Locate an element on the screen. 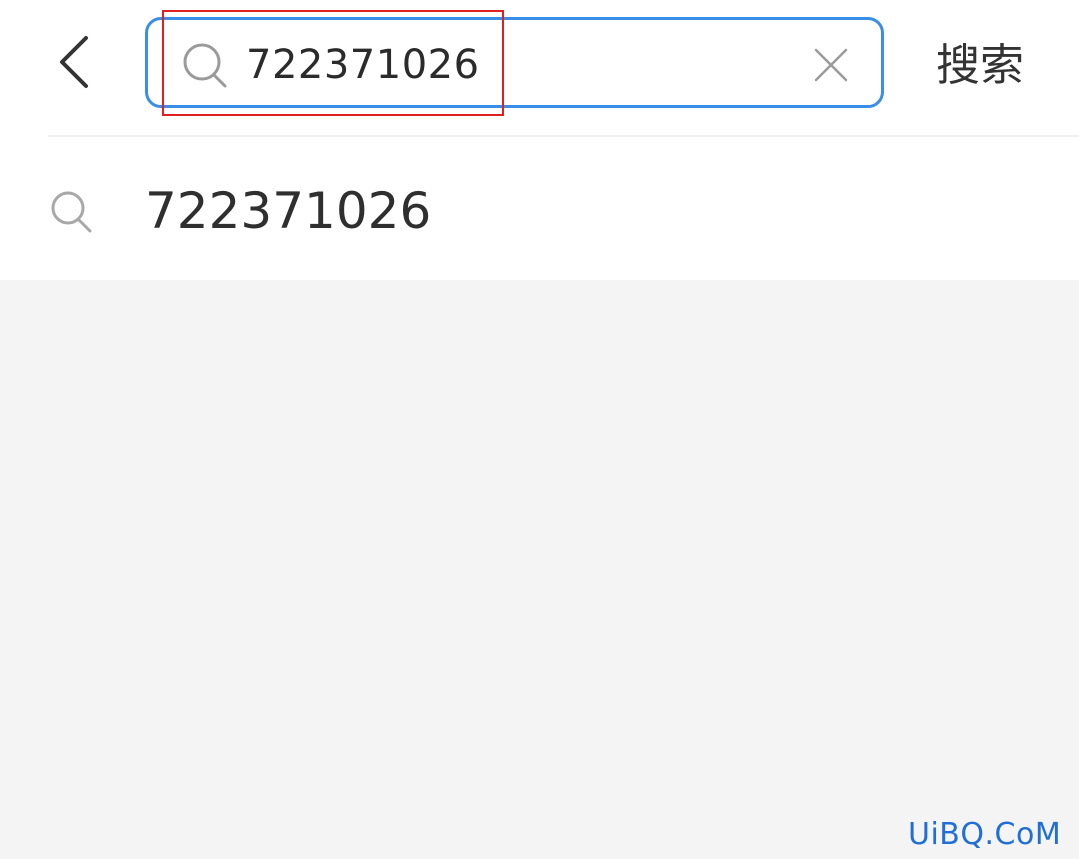 The width and height of the screenshot is (1079, 859). search-box is located at coordinates (514, 62).